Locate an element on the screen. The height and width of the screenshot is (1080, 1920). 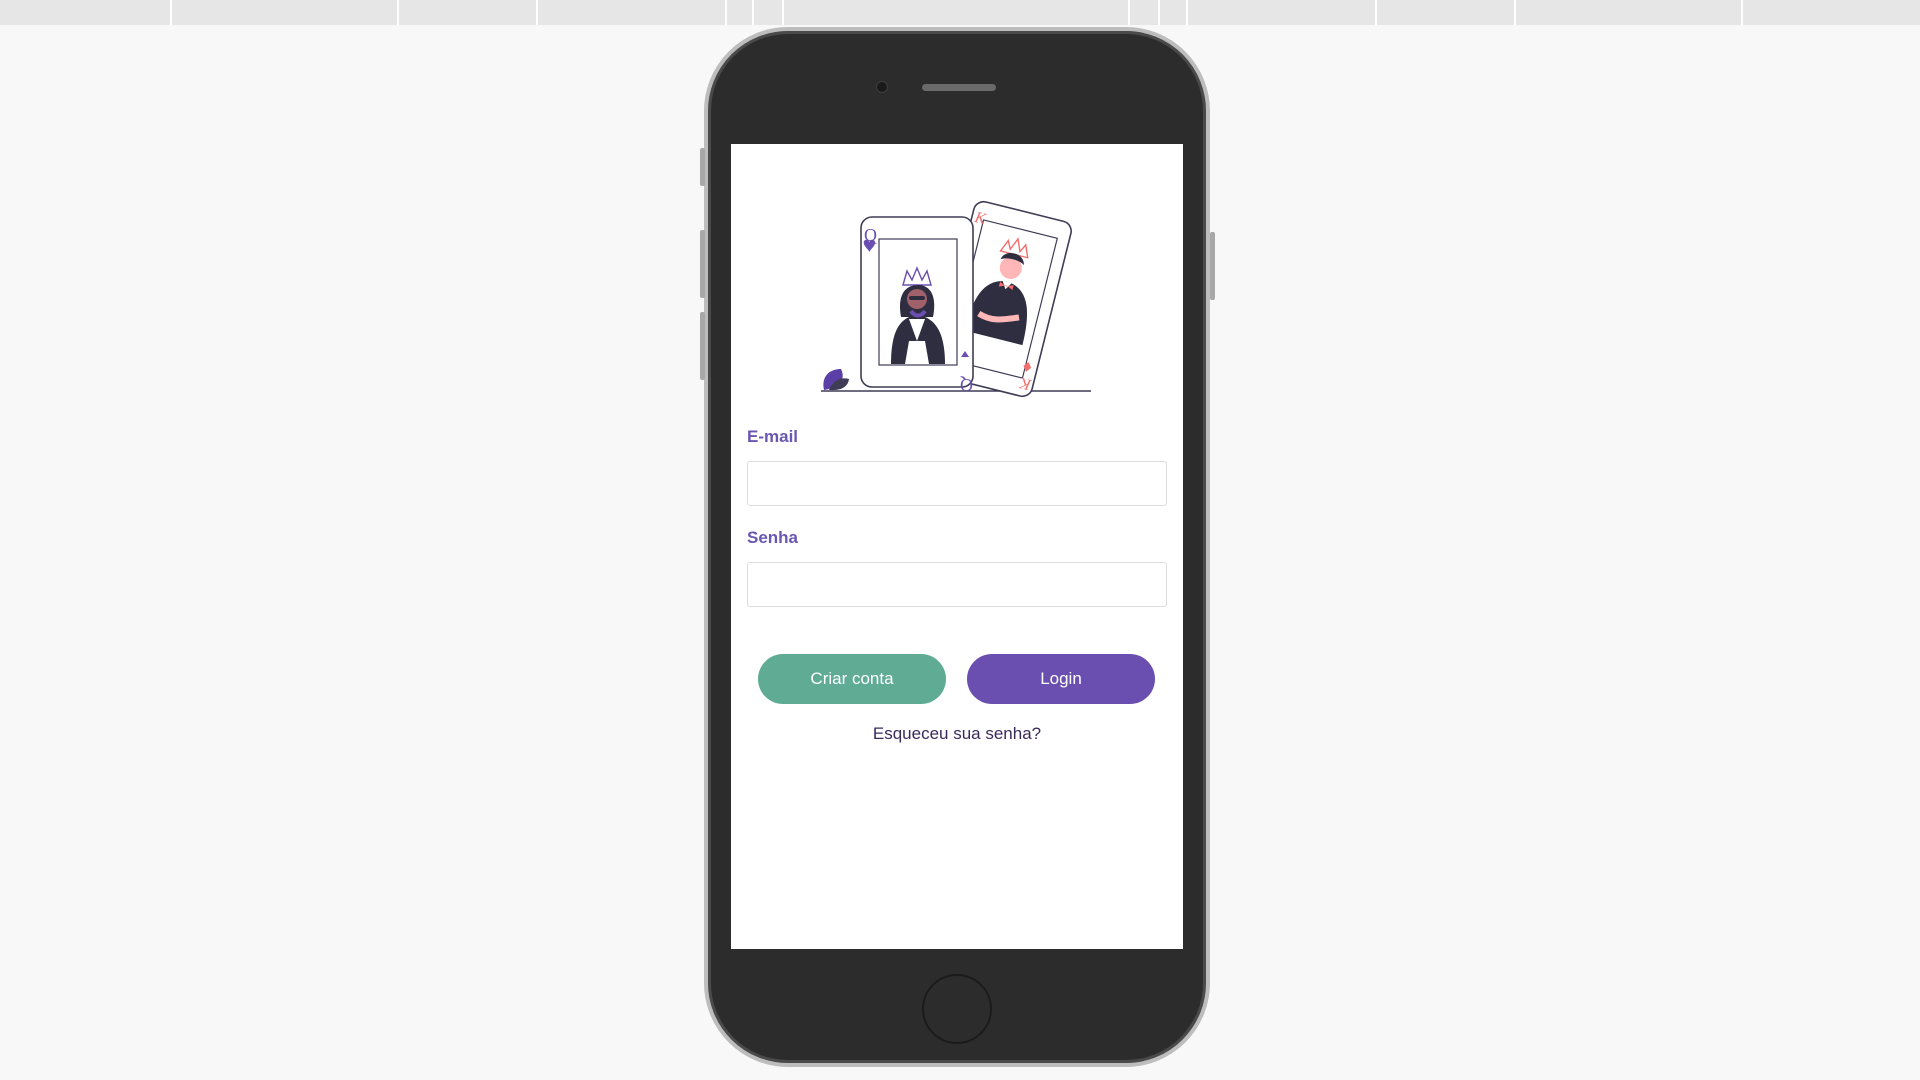
email-input is located at coordinates (957, 483).